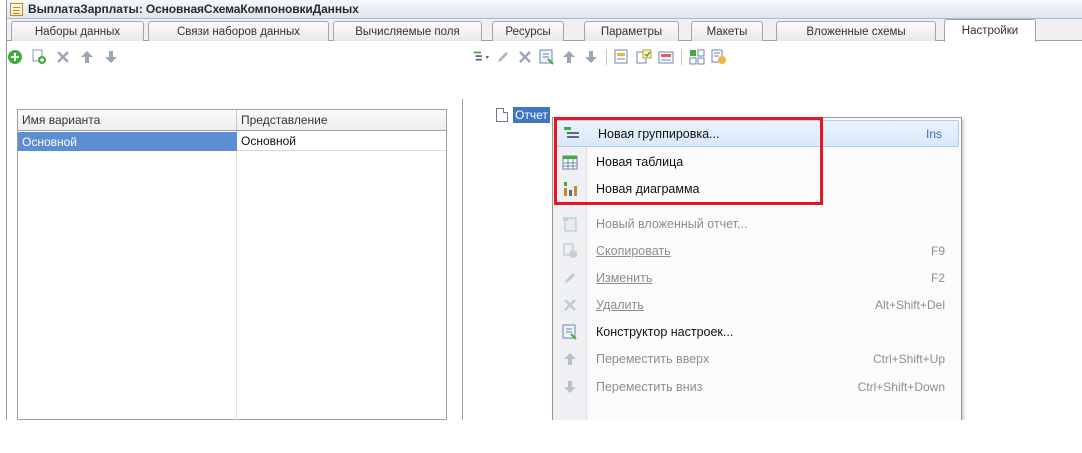  Describe the element at coordinates (622, 57) in the screenshot. I see `current-element-icon` at that location.